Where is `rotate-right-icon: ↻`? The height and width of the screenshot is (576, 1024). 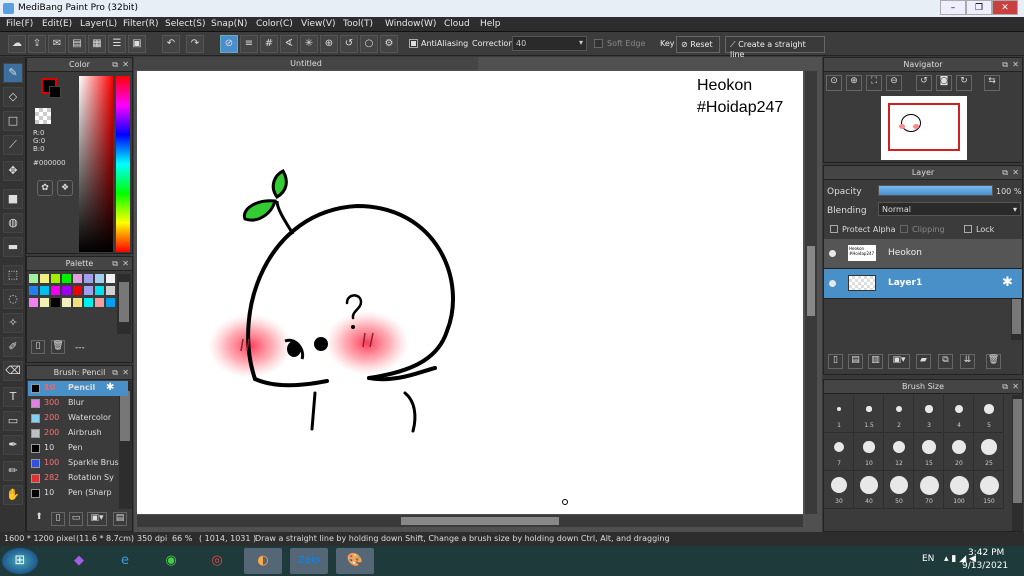
rotate-right-icon: ↻ is located at coordinates (964, 83).